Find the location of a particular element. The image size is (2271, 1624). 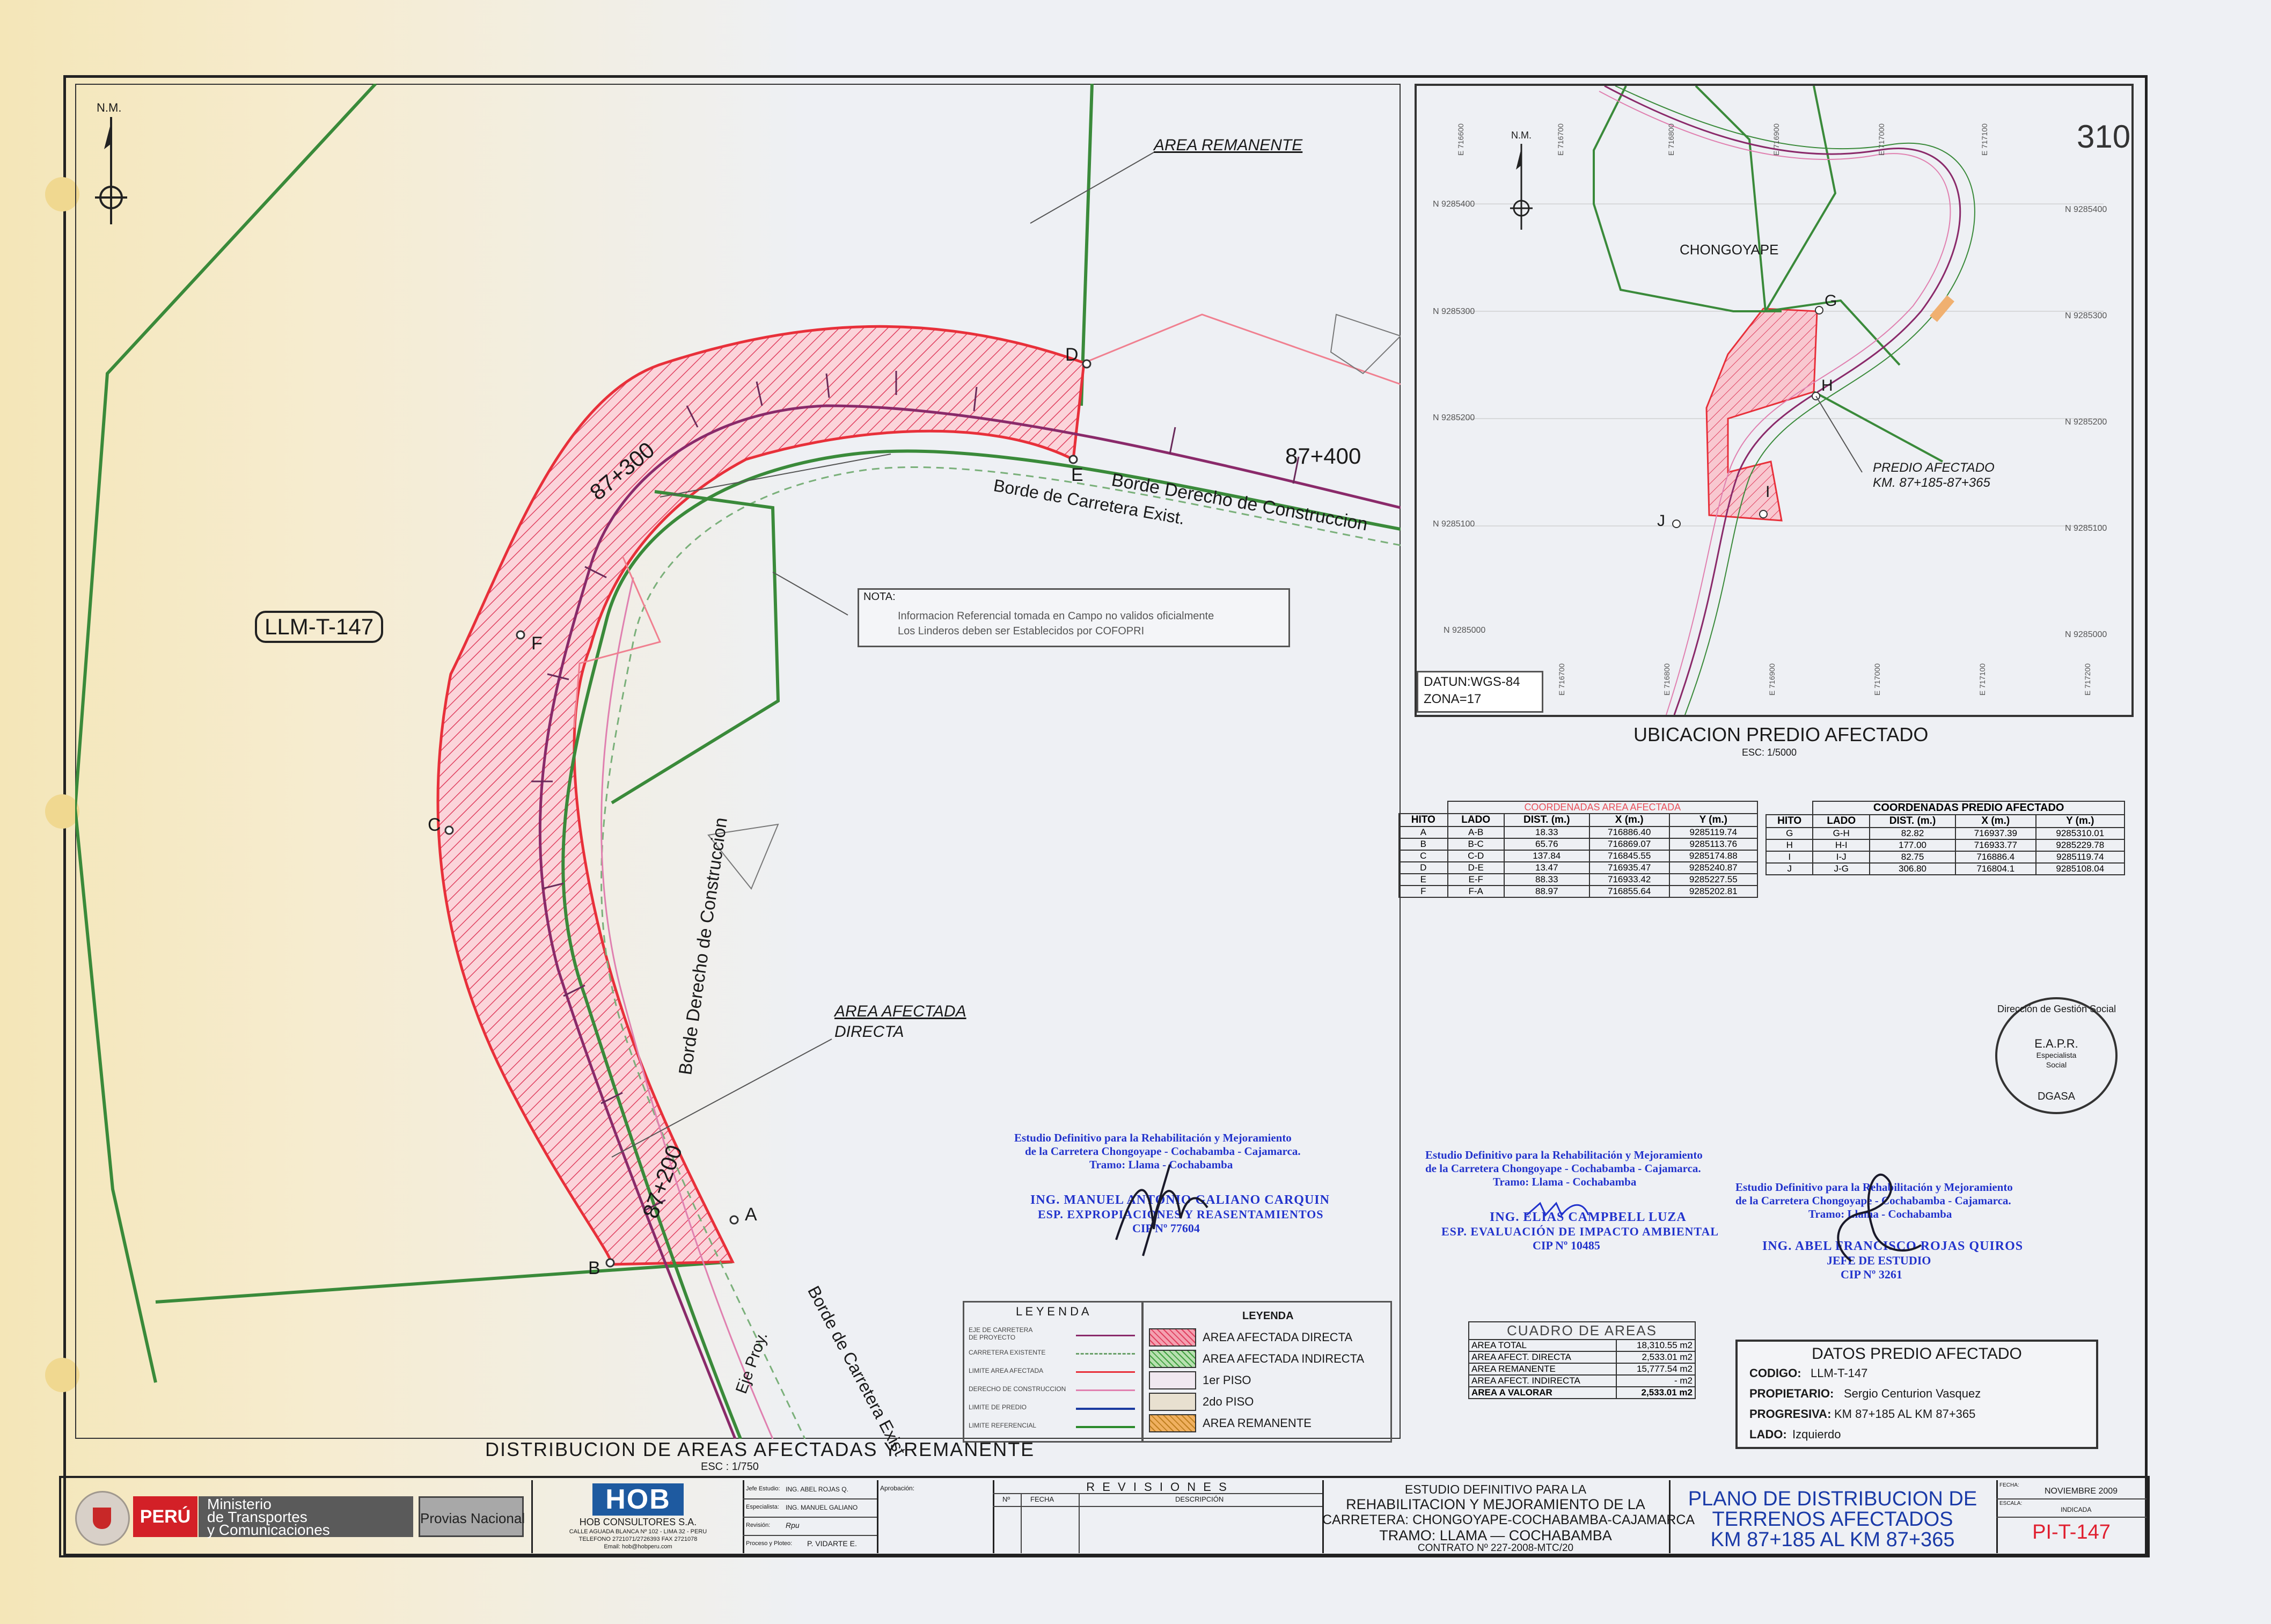

table-cell: B is located at coordinates (1423, 844).